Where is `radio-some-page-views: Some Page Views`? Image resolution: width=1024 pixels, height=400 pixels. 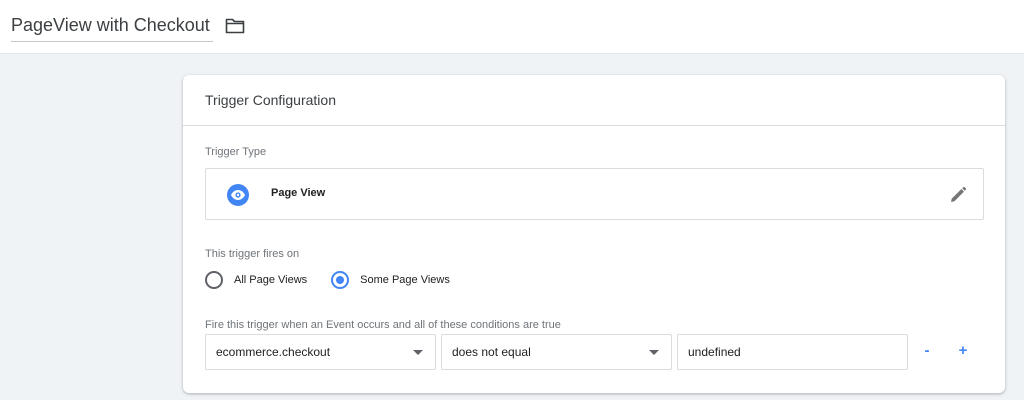
radio-some-page-views: Some Page Views is located at coordinates (390, 280).